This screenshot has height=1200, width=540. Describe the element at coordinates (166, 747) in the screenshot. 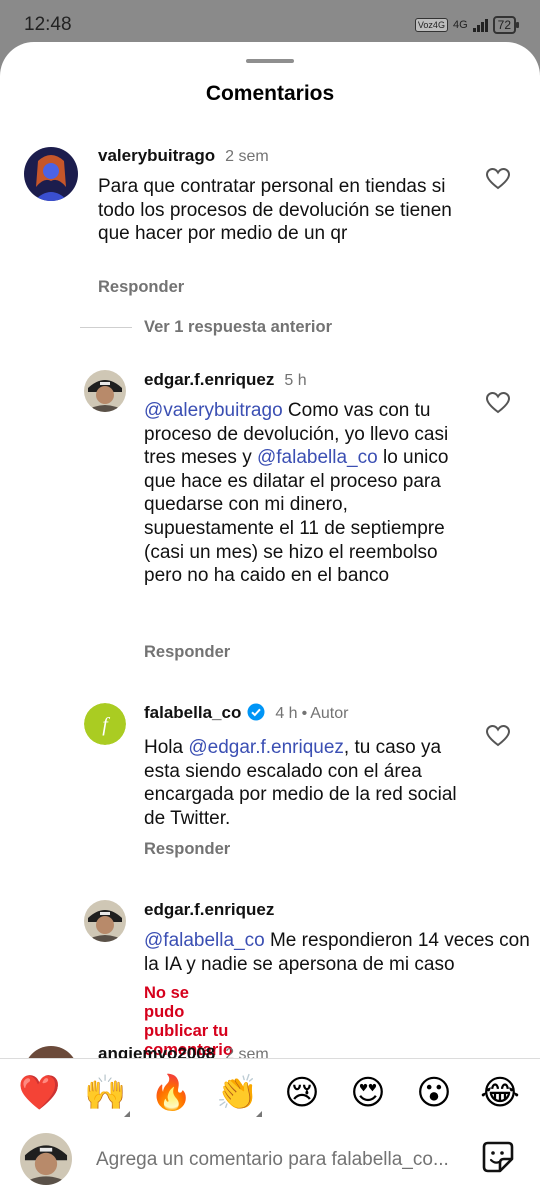

I see `comment-text-part: Hola` at that location.